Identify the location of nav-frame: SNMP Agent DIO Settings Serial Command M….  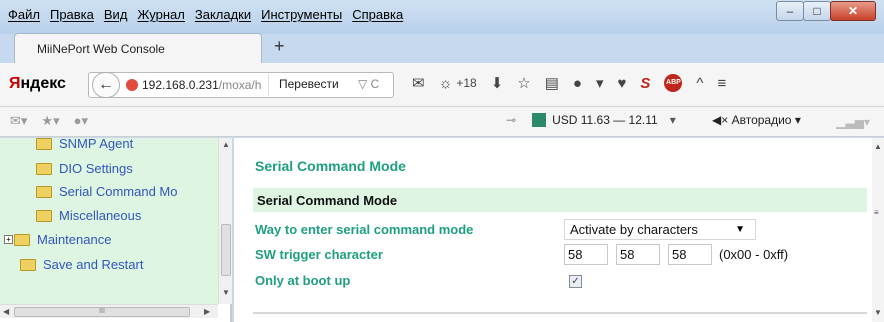
(116, 230).